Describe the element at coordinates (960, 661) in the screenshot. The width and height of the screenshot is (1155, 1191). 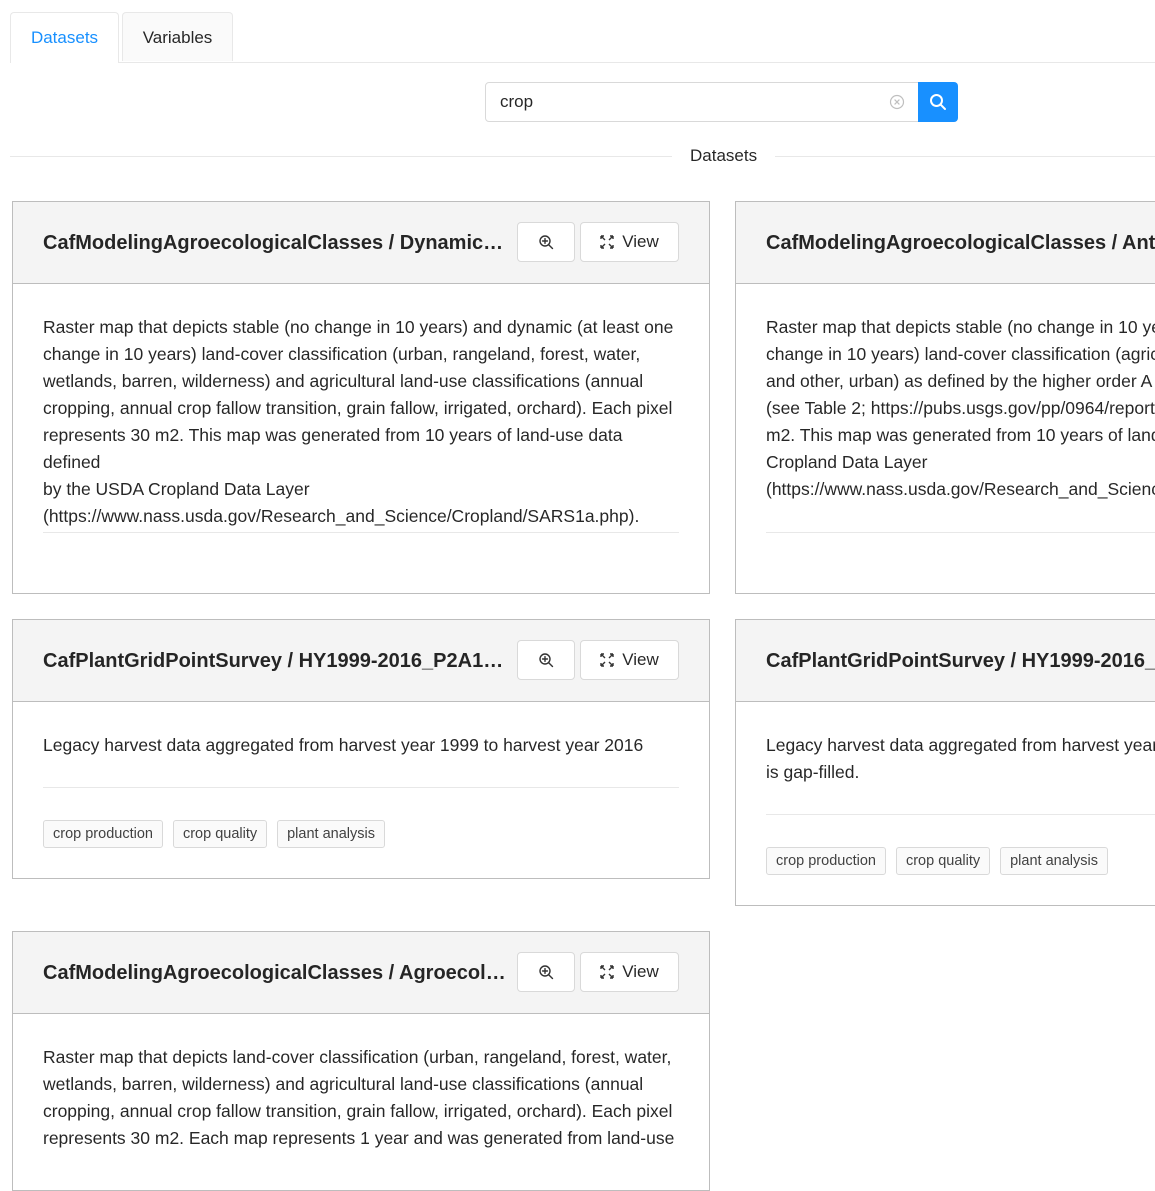
I see `card-title: CafPlantGridPointSurvey / HY1999-2016_P3` at that location.